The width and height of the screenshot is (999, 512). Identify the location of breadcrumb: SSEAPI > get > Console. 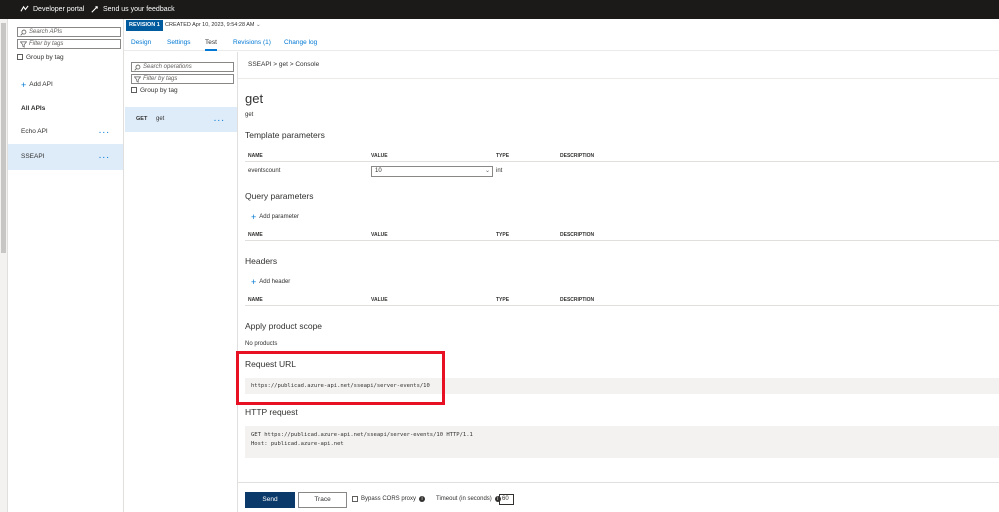
(284, 64).